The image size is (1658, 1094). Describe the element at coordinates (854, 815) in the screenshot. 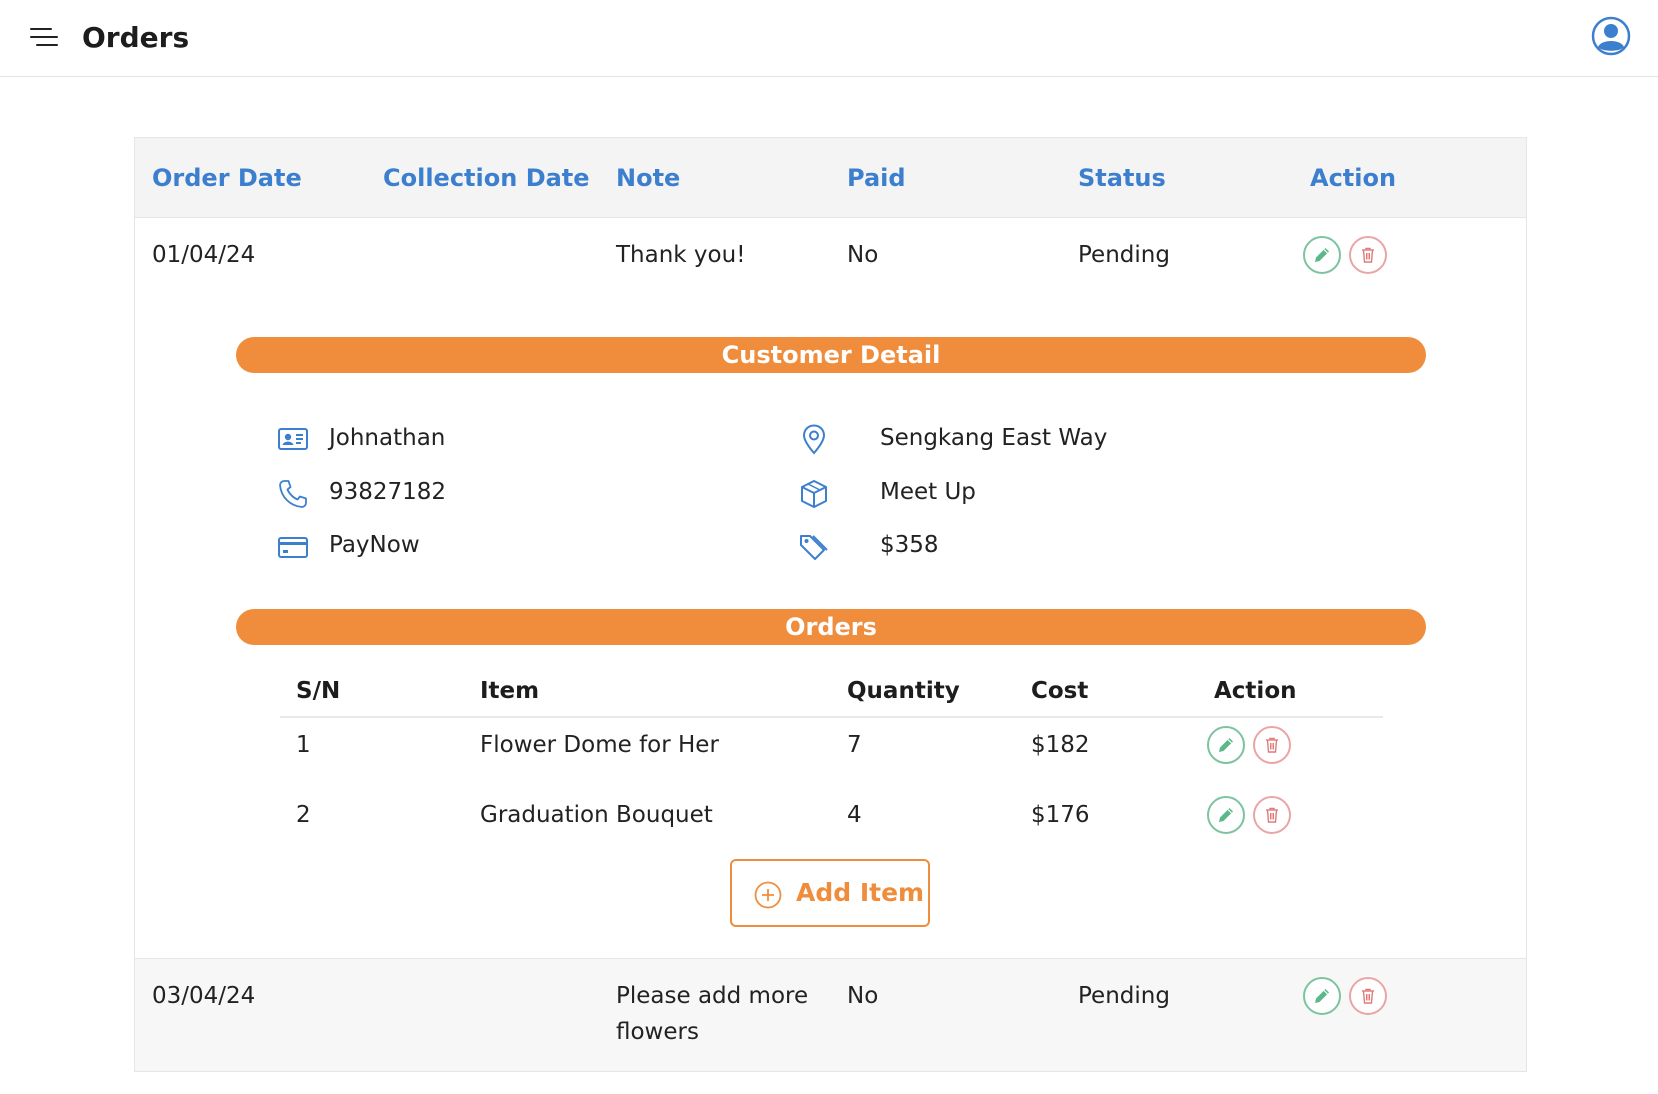

I see `item-quantity: 4` at that location.